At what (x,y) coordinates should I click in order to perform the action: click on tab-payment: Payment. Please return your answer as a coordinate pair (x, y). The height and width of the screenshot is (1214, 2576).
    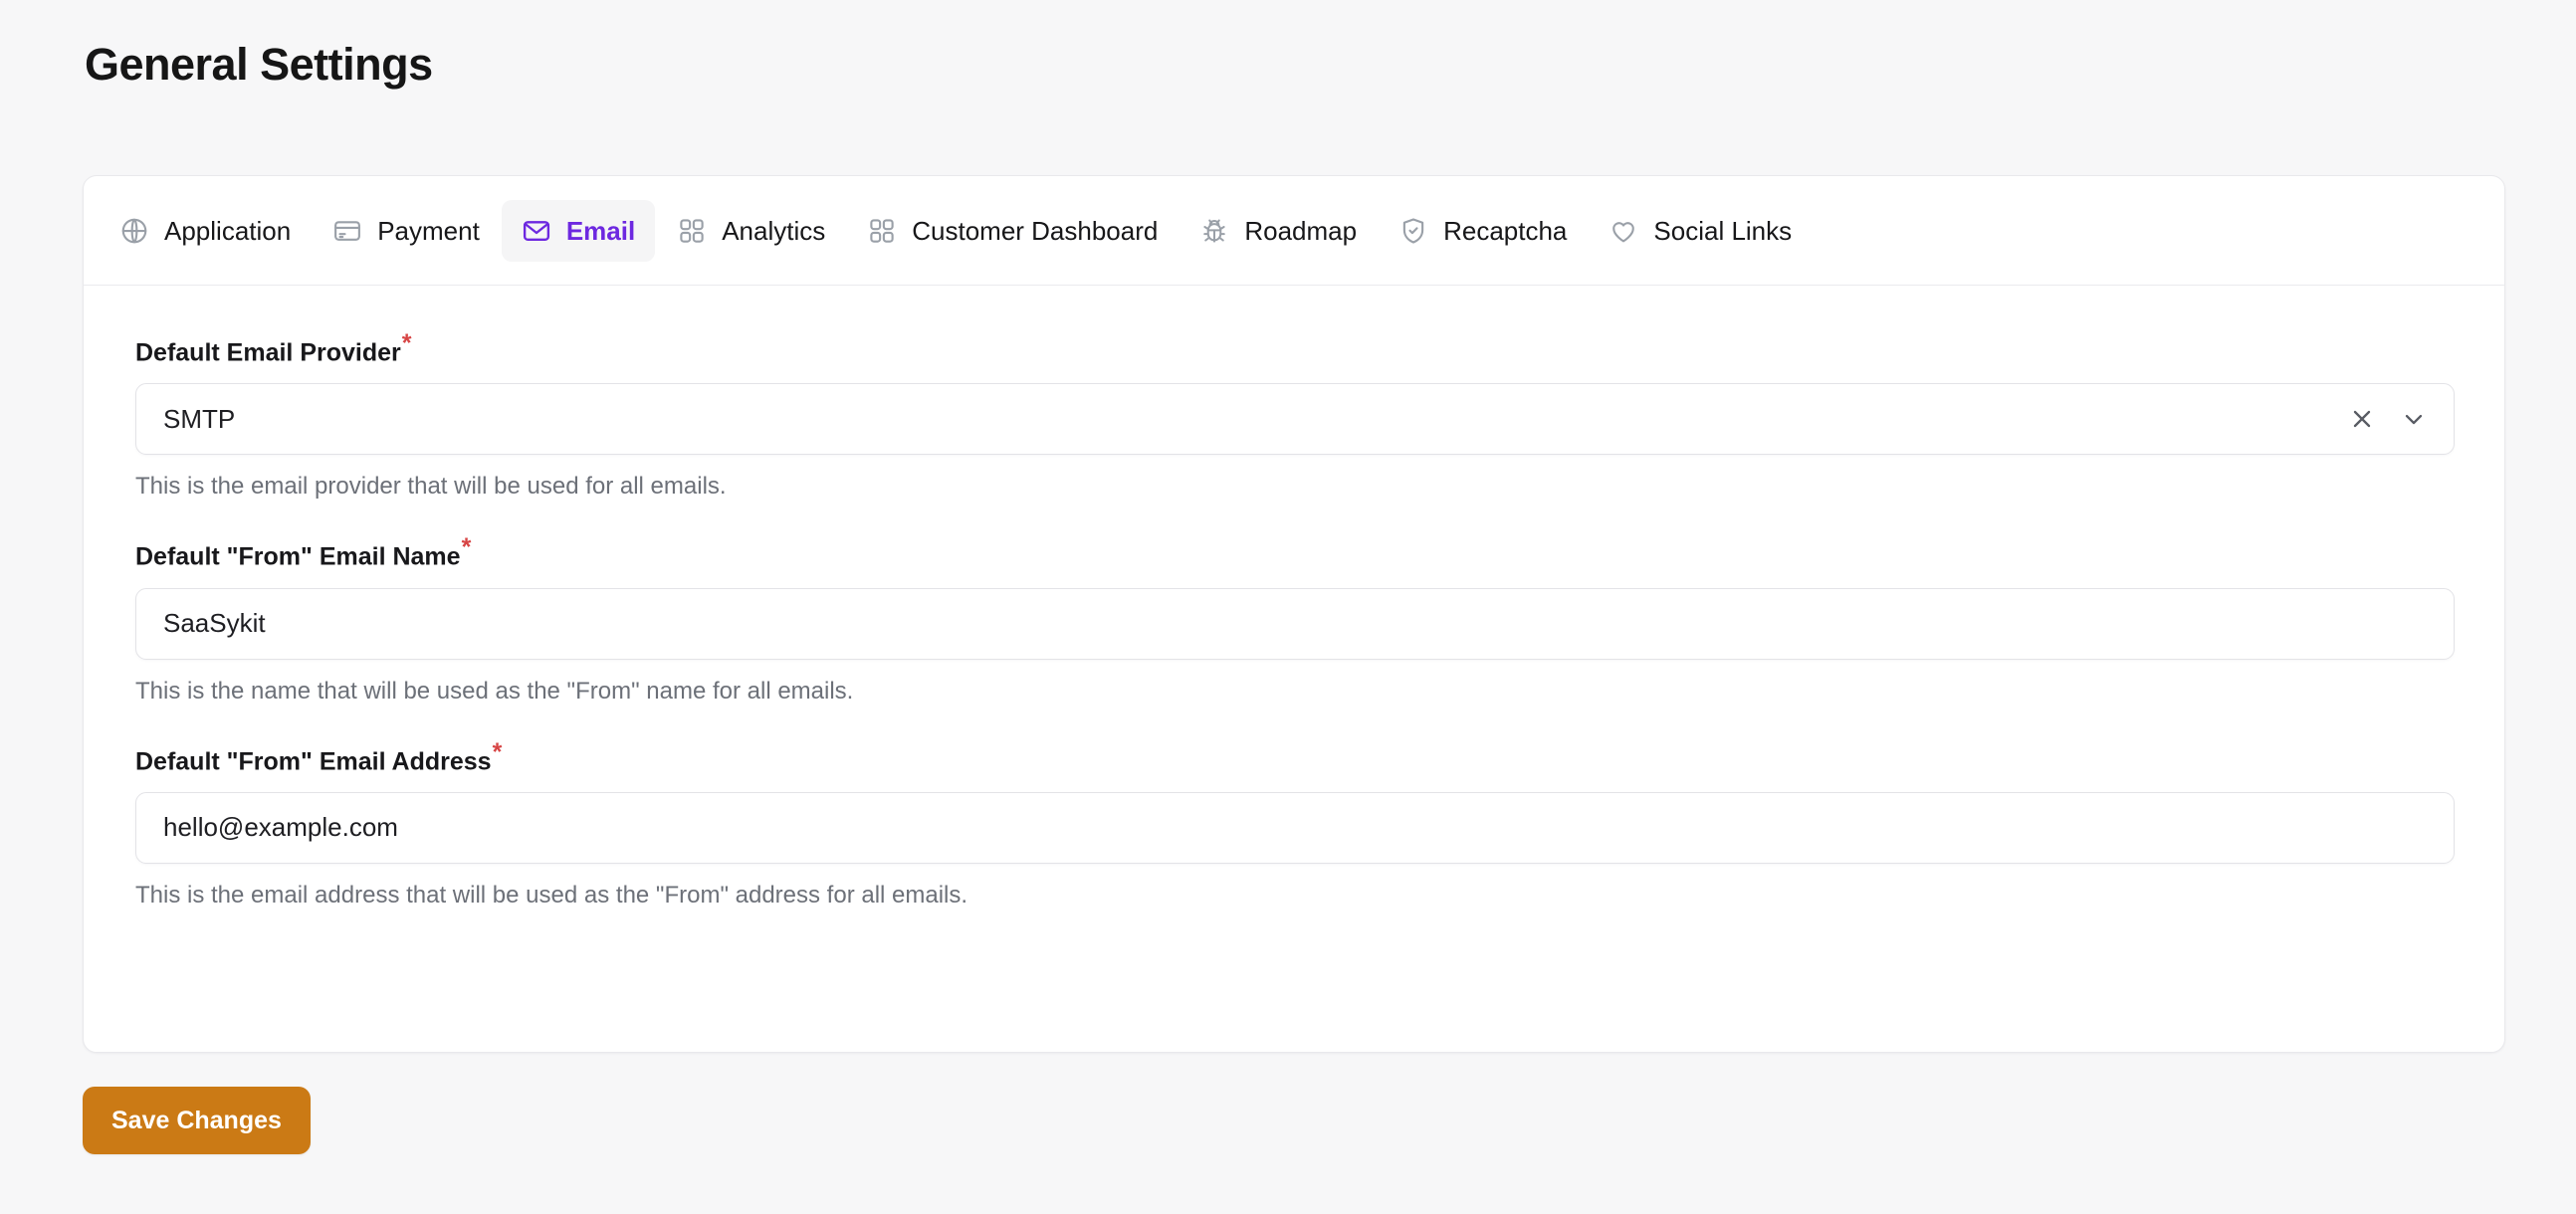
    Looking at the image, I should click on (406, 231).